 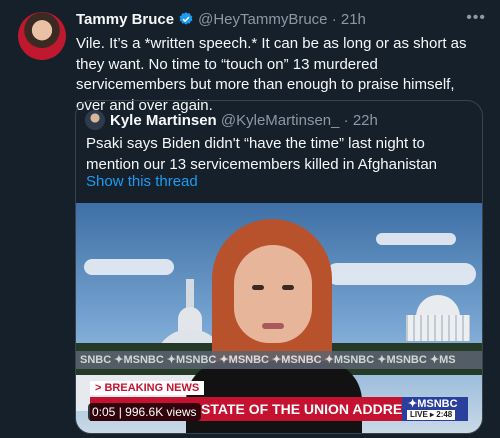 What do you see at coordinates (163, 120) in the screenshot?
I see `quoted-author-name: Kyle Martinsen` at bounding box center [163, 120].